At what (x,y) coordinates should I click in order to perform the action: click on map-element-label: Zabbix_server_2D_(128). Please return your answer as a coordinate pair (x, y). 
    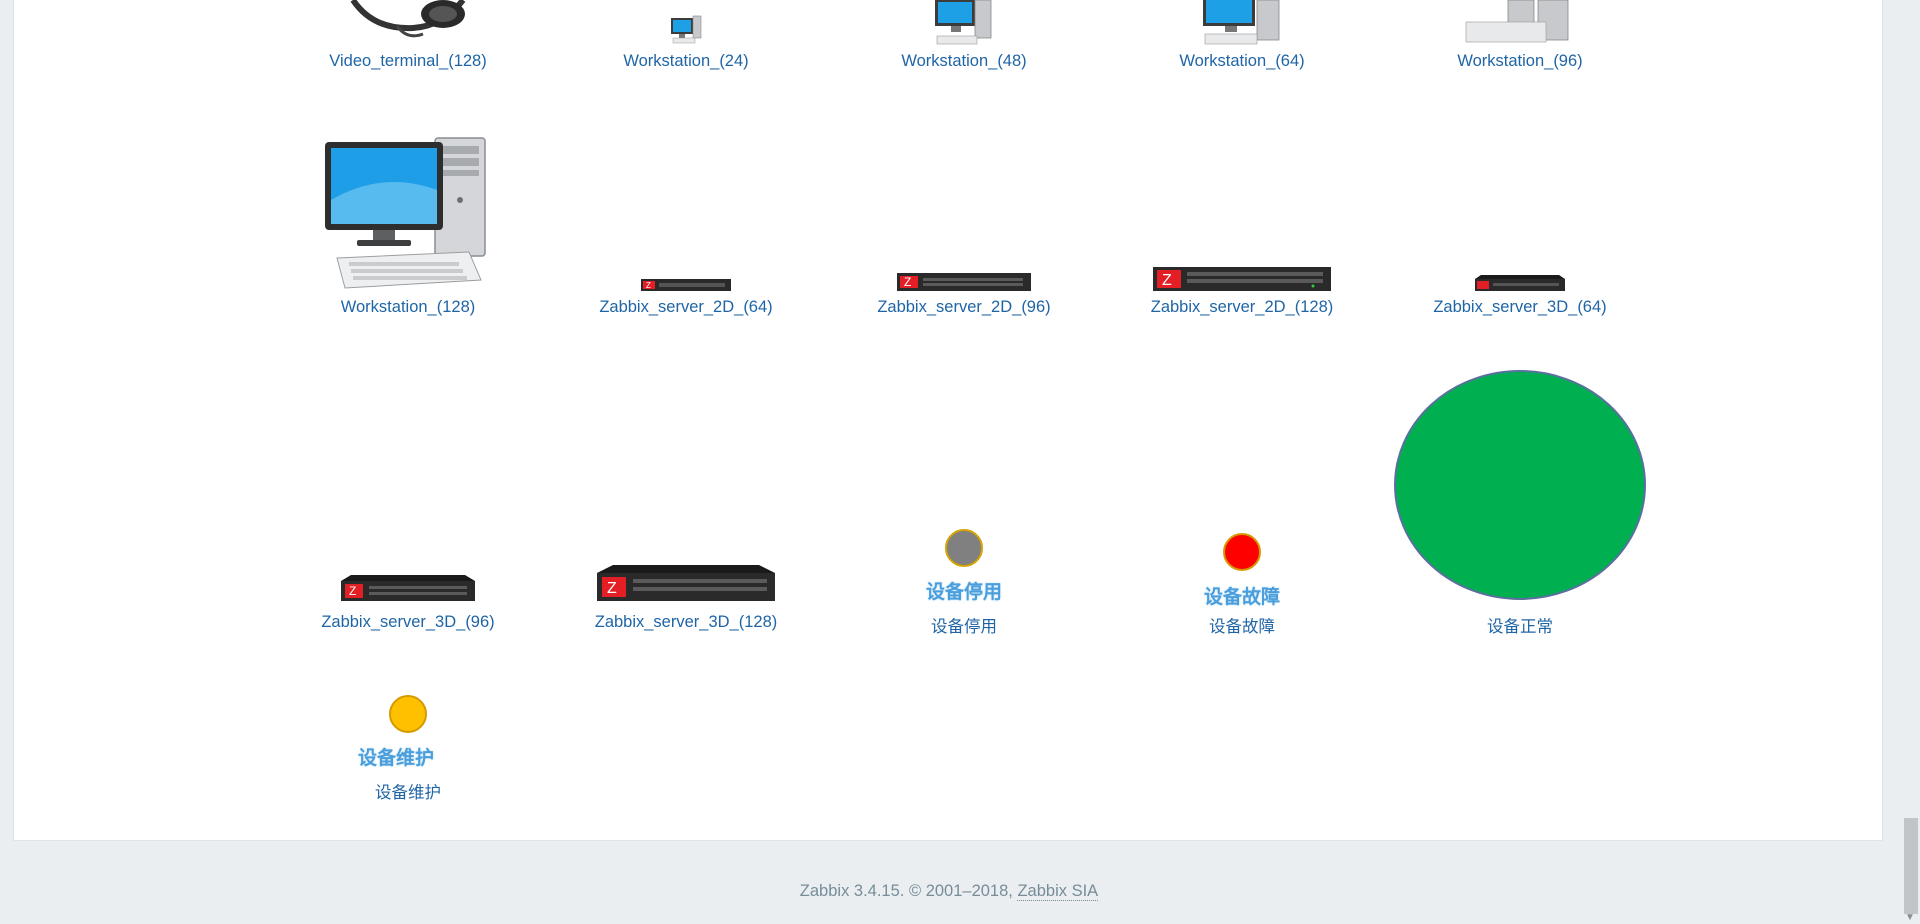
    Looking at the image, I should click on (1242, 307).